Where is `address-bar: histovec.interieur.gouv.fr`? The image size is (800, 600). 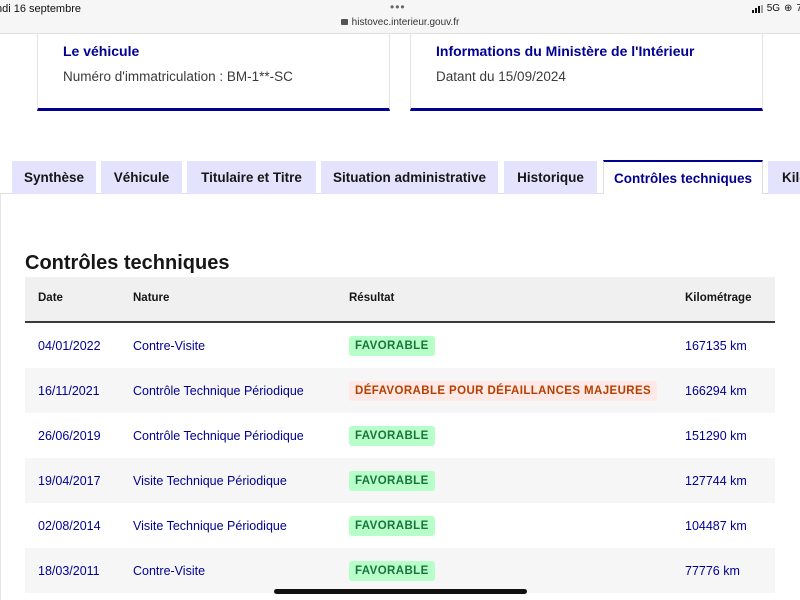
address-bar: histovec.interieur.gouv.fr is located at coordinates (400, 22).